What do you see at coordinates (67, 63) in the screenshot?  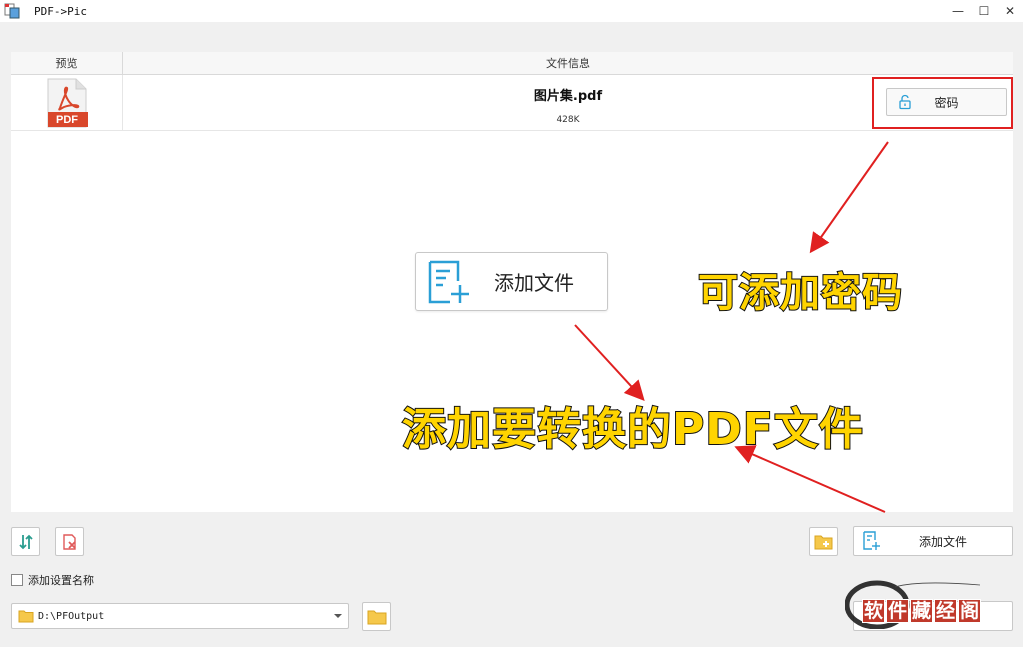 I see `column-header-preview: 预览` at bounding box center [67, 63].